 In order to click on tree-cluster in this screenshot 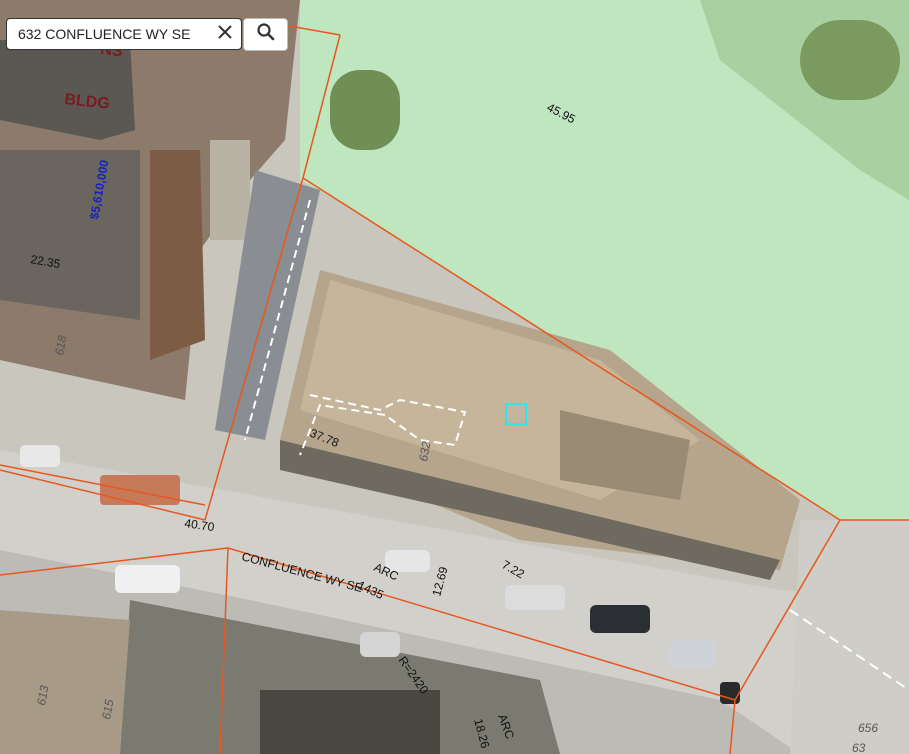, I will do `click(365, 110)`.